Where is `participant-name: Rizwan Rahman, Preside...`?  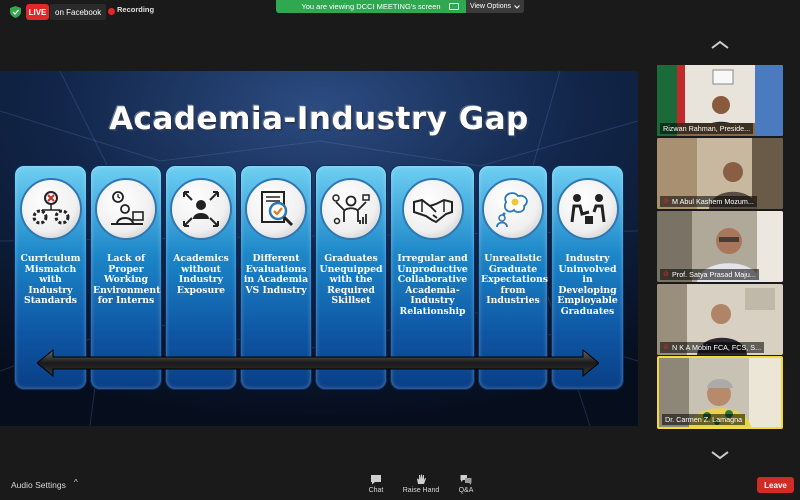
participant-name: Rizwan Rahman, Preside... is located at coordinates (707, 128).